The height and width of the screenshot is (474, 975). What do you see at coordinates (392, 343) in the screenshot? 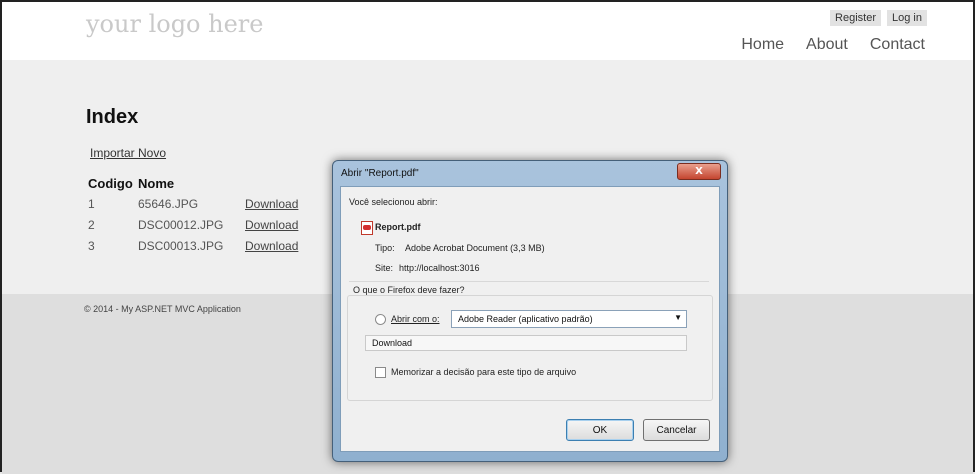
I see `download-label: Download` at bounding box center [392, 343].